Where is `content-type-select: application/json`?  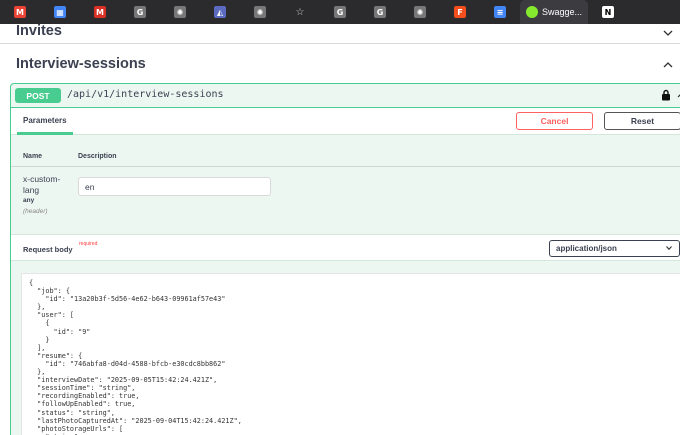
content-type-select: application/json is located at coordinates (614, 248).